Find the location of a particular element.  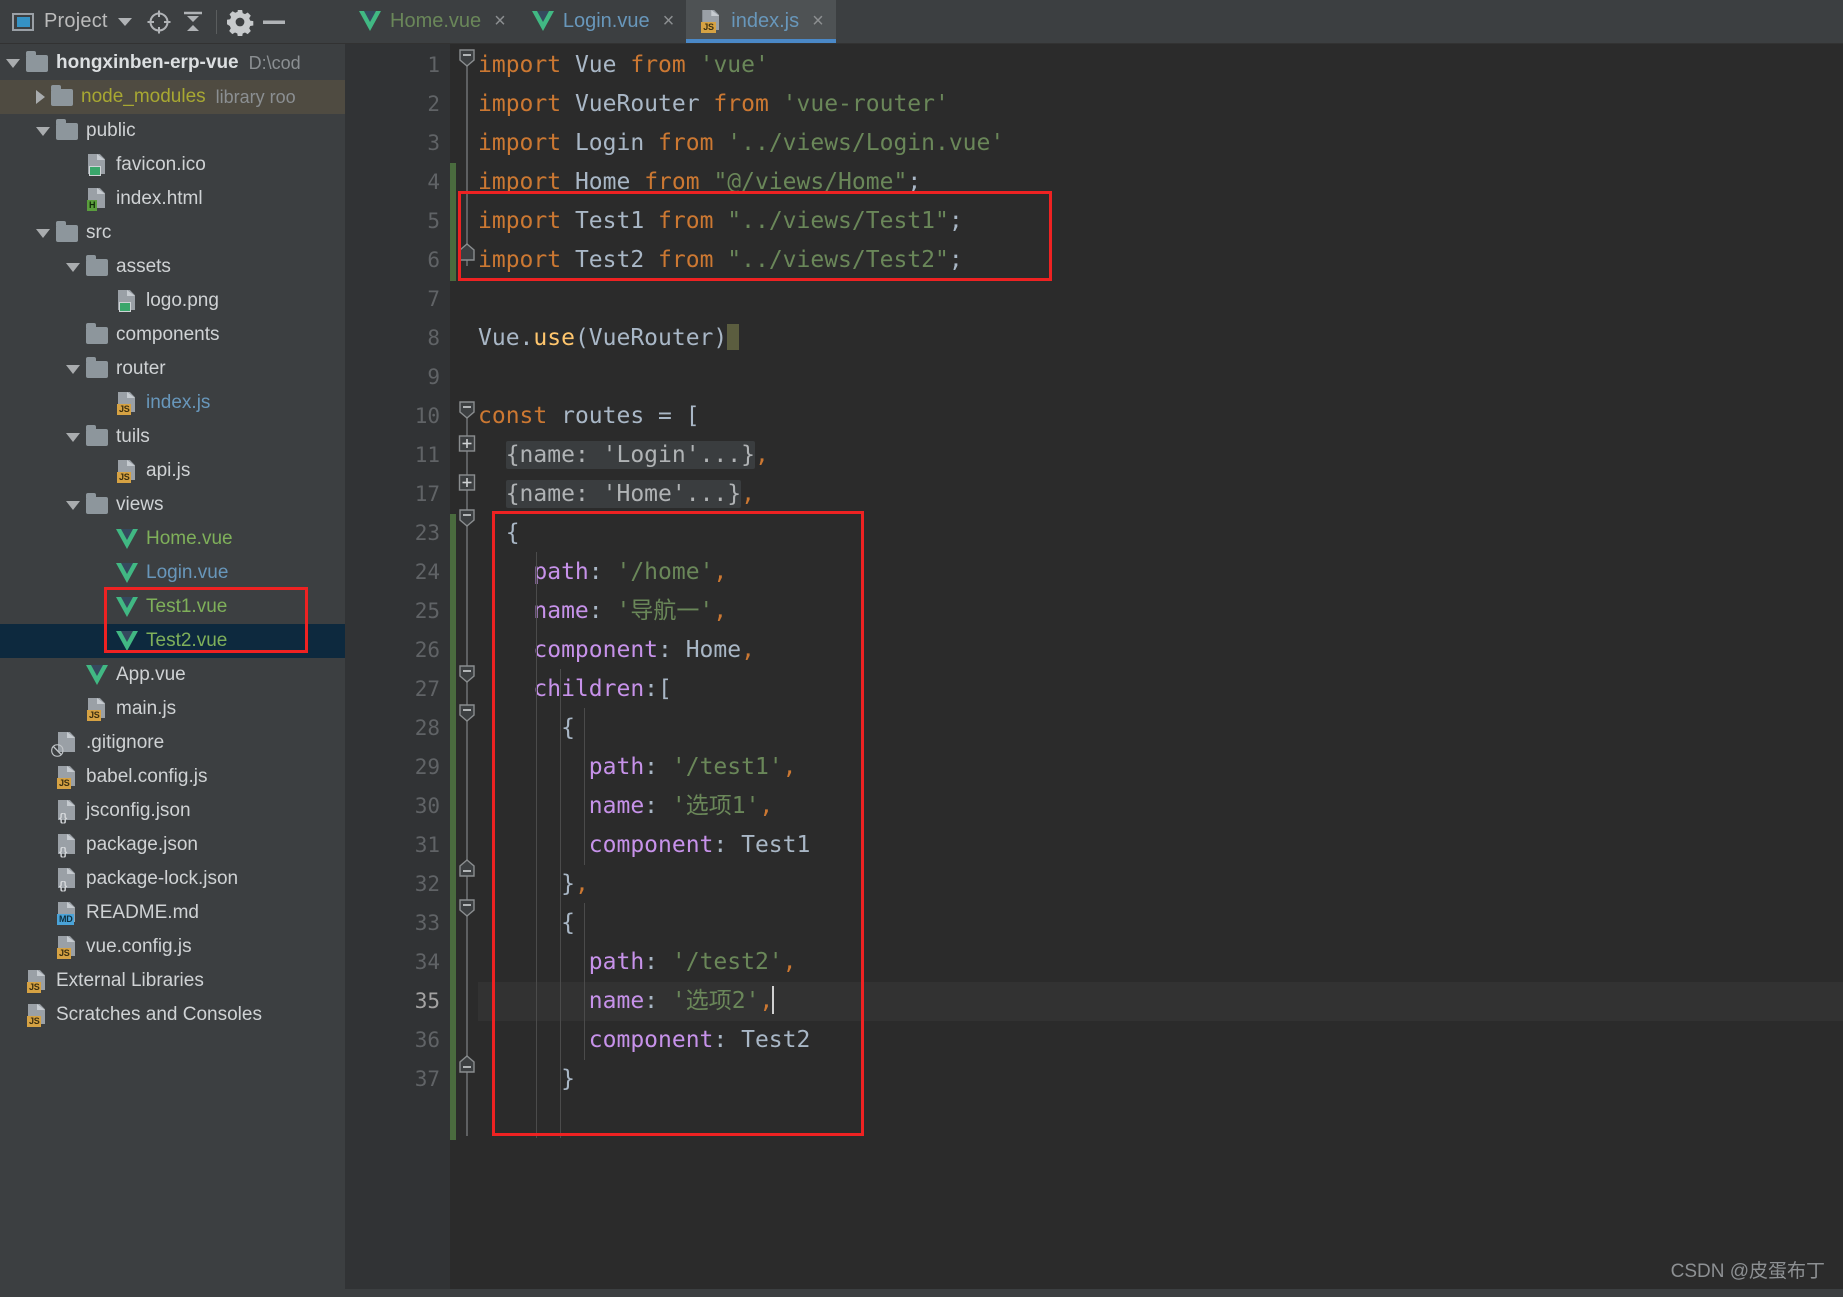

code-line: {name: 'Login'...}, is located at coordinates (1160, 455).